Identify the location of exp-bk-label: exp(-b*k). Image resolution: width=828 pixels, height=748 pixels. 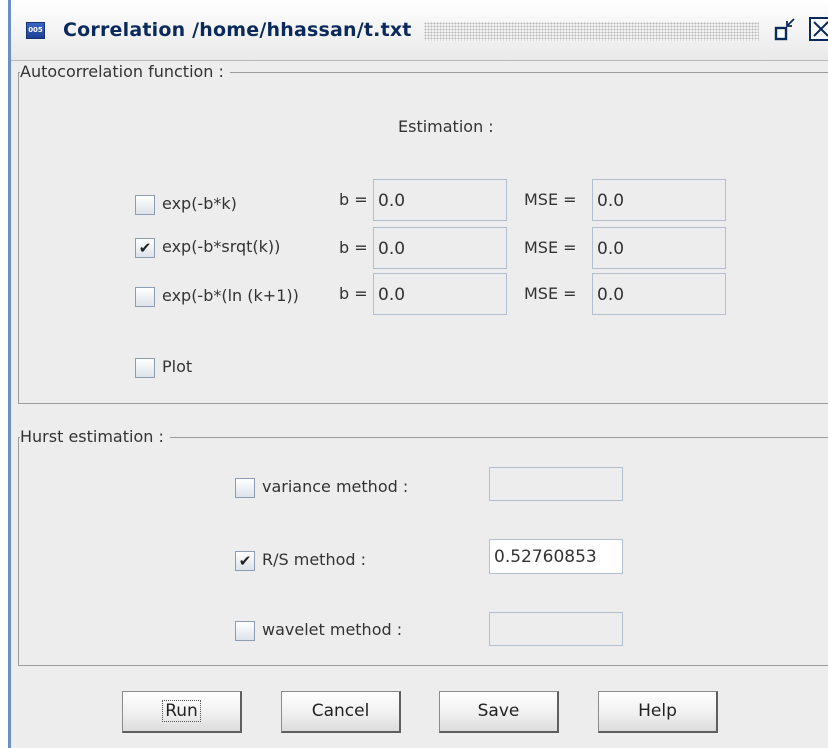
(199, 203).